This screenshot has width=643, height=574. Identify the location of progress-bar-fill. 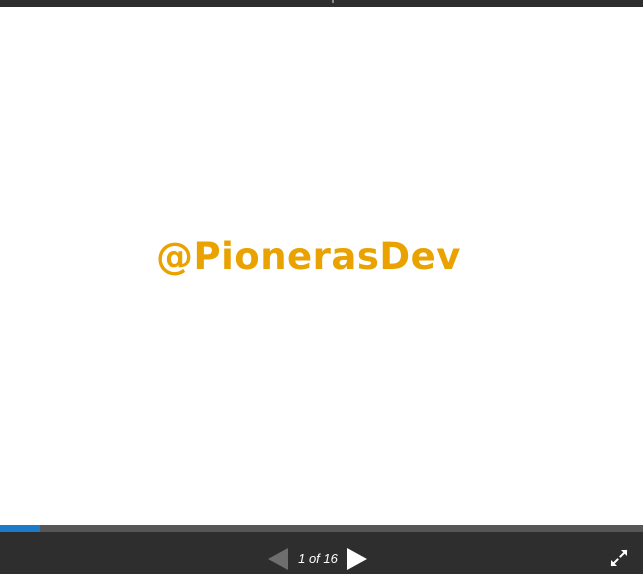
(20, 528).